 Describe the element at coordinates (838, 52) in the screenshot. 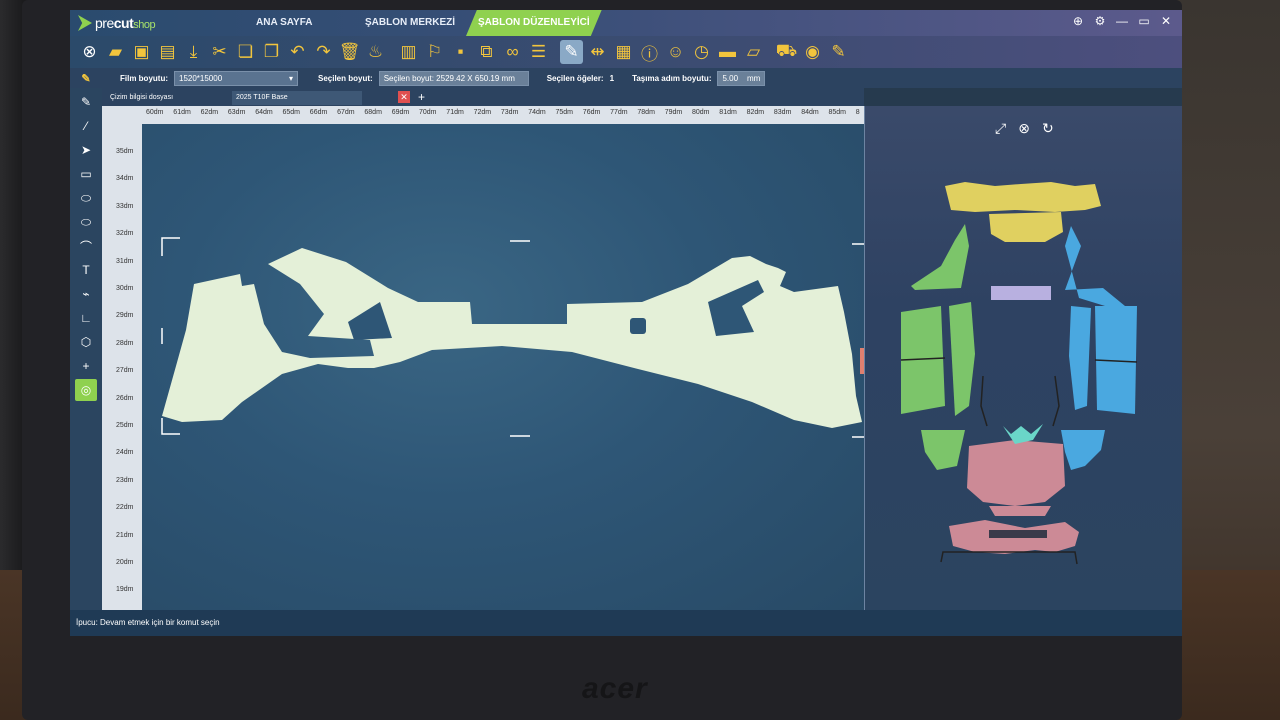

I see `clipboard-icon: ✎` at that location.